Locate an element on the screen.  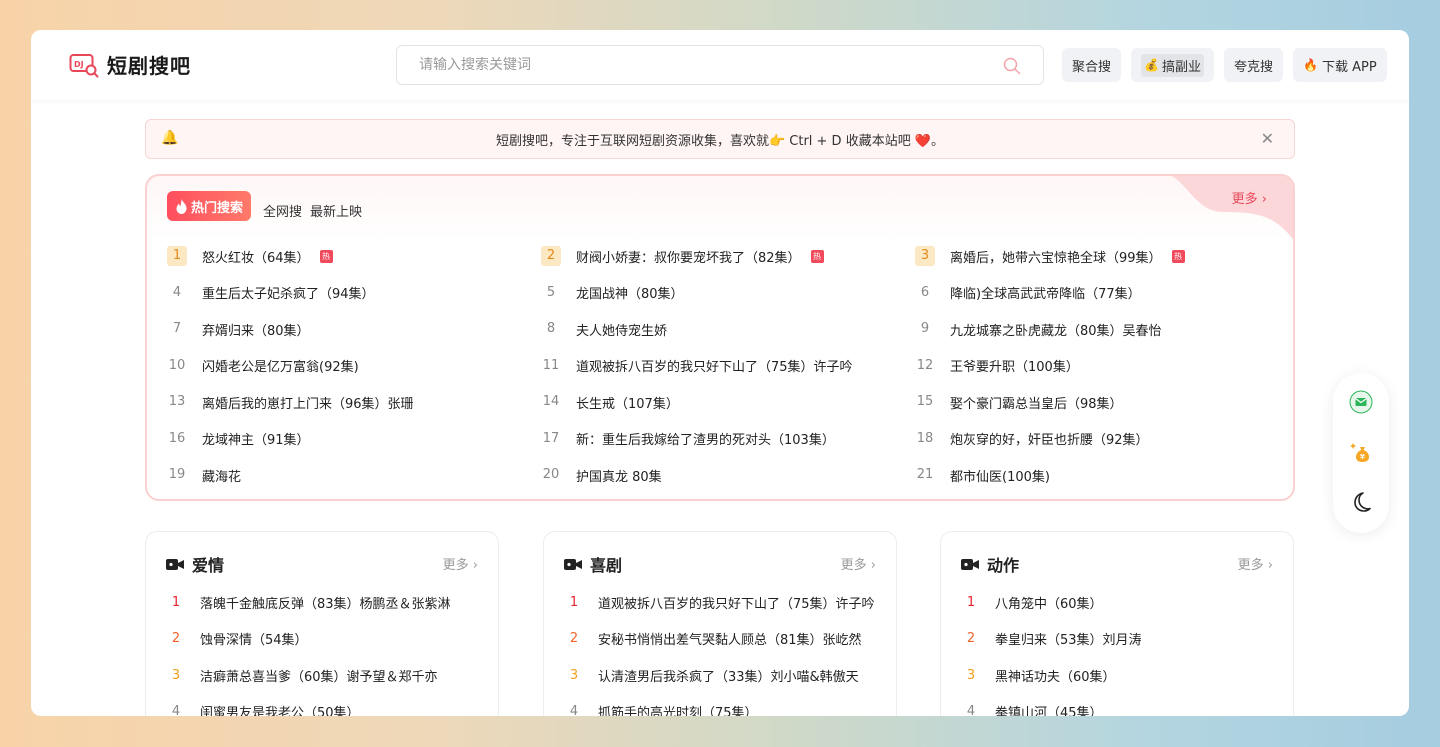
rank-number: 19 is located at coordinates (177, 475).